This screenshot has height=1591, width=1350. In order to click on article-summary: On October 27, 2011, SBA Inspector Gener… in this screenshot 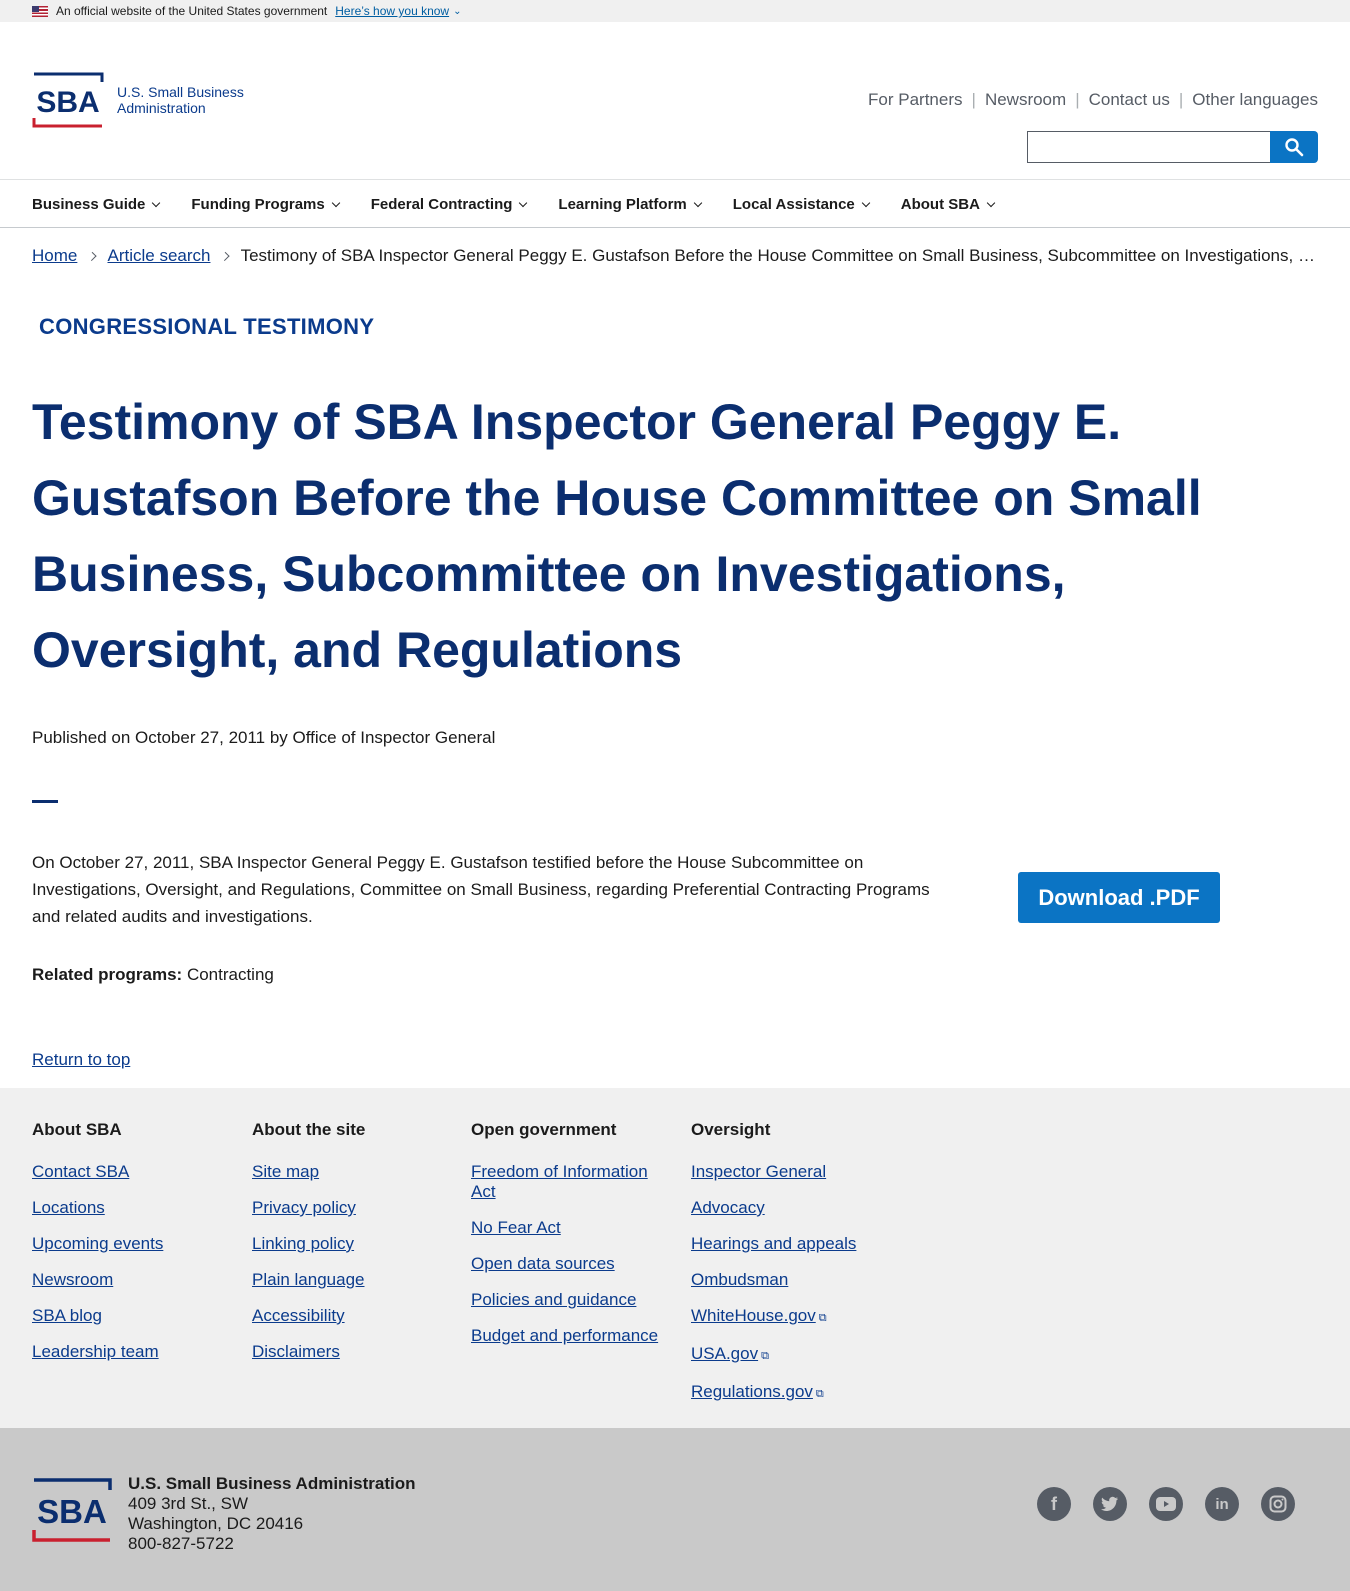, I will do `click(481, 889)`.